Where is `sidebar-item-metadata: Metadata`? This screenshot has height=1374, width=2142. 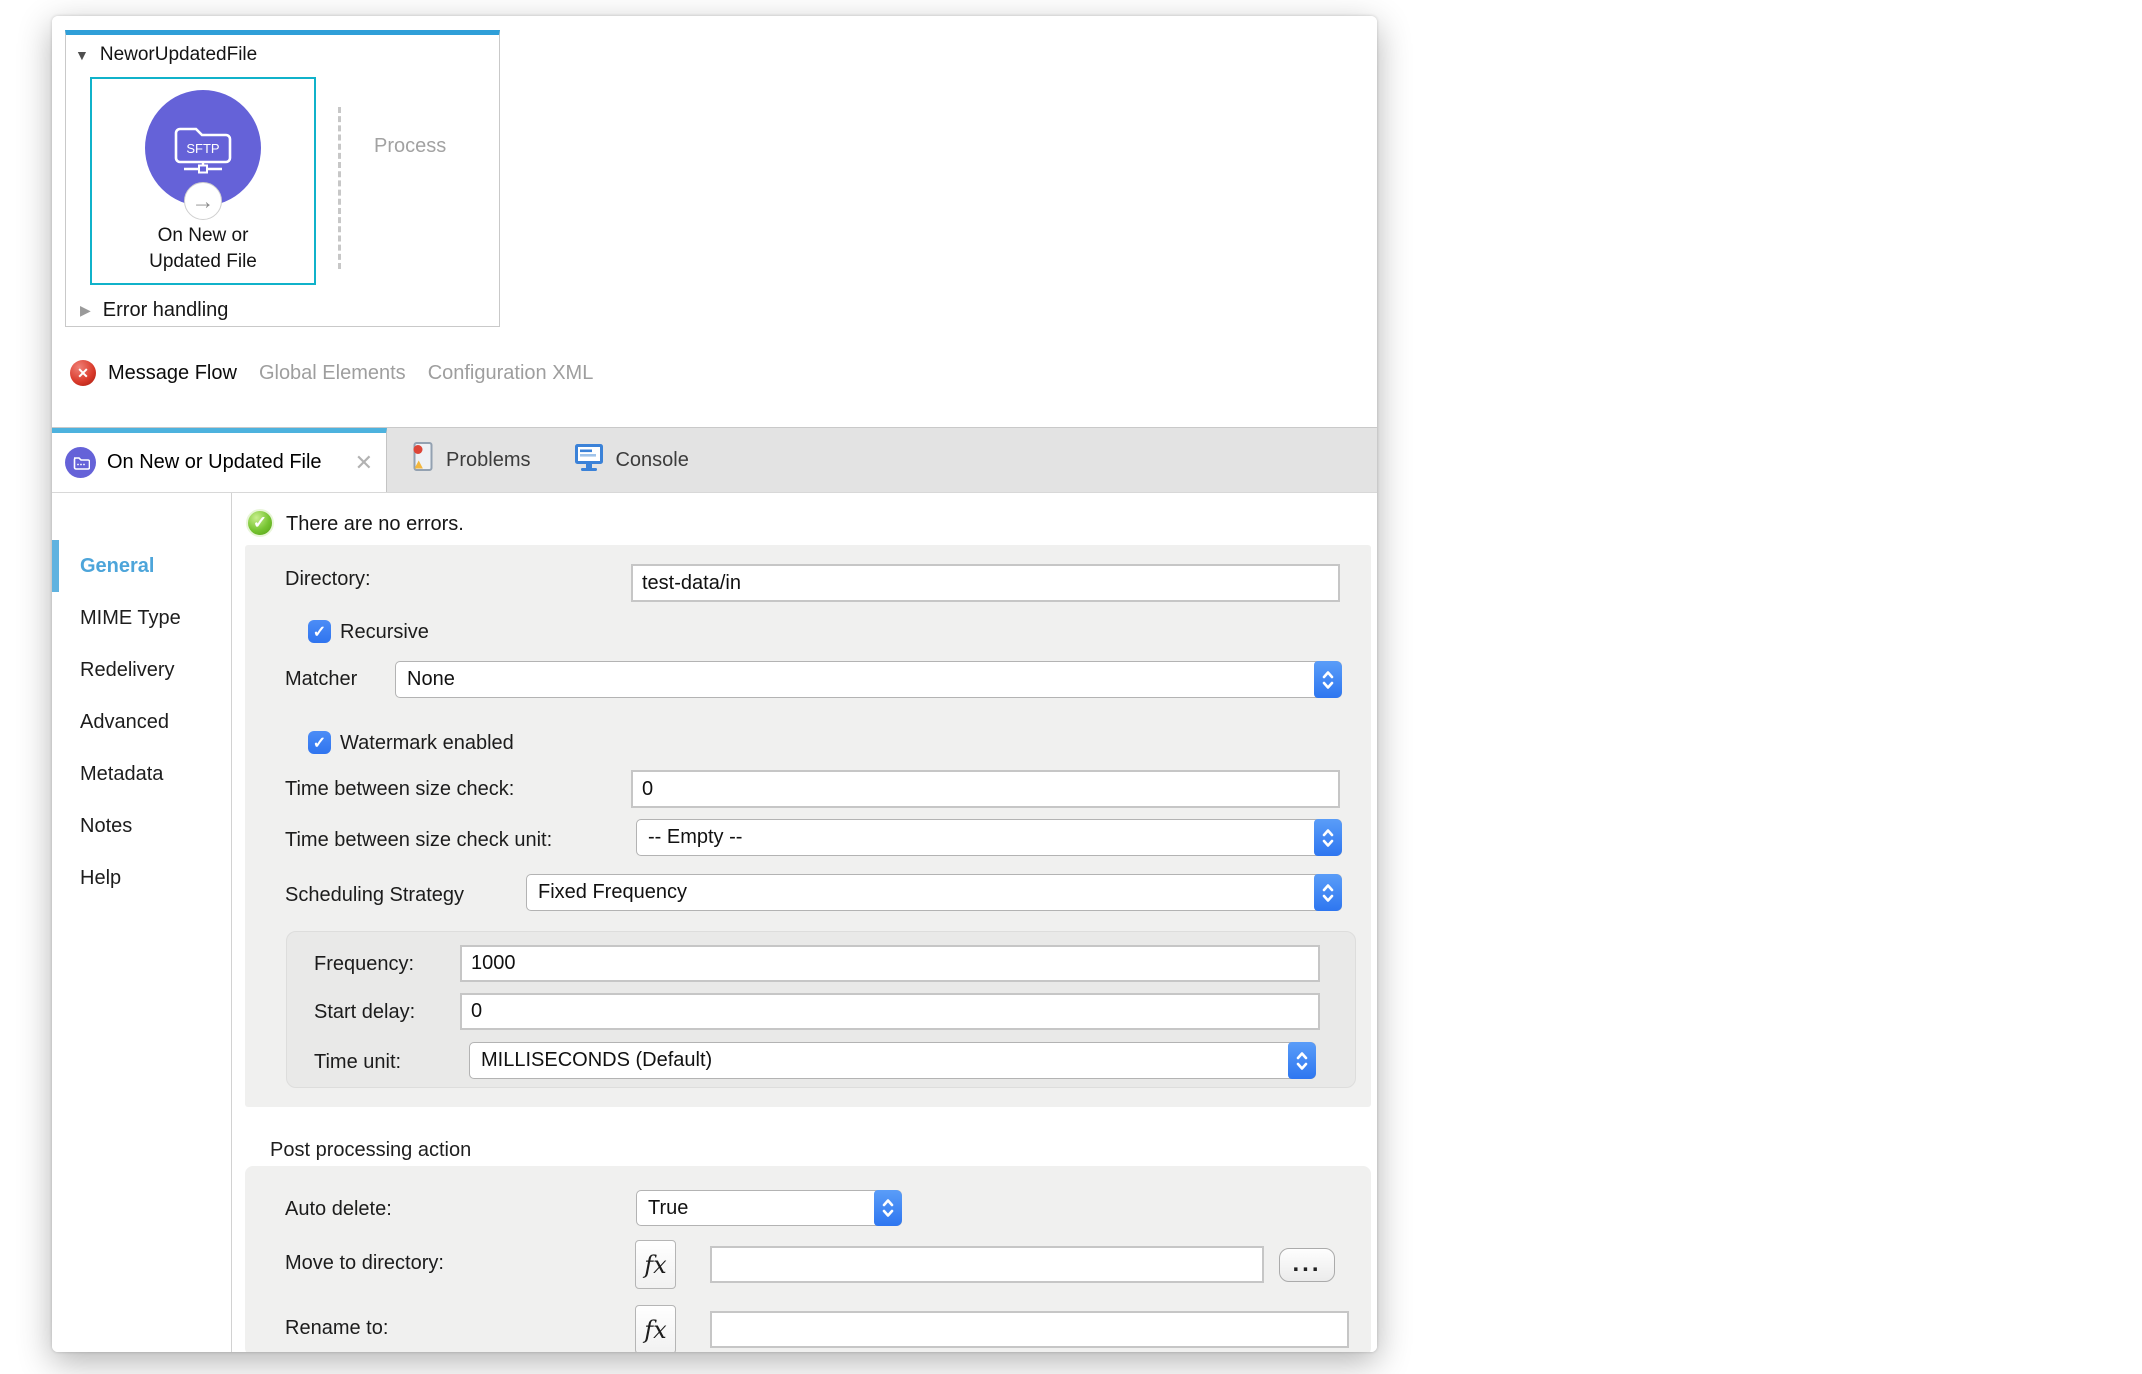
sidebar-item-metadata: Metadata is located at coordinates (141, 774).